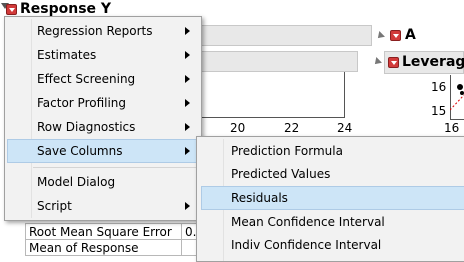  I want to click on y-tick-label: 16, so click(439, 87).